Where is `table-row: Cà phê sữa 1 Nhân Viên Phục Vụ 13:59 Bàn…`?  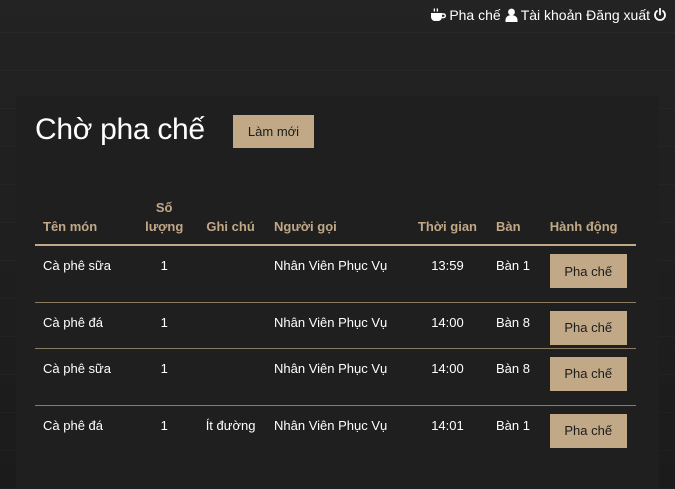 table-row: Cà phê sữa 1 Nhân Viên Phục Vụ 13:59 Bàn… is located at coordinates (335, 273).